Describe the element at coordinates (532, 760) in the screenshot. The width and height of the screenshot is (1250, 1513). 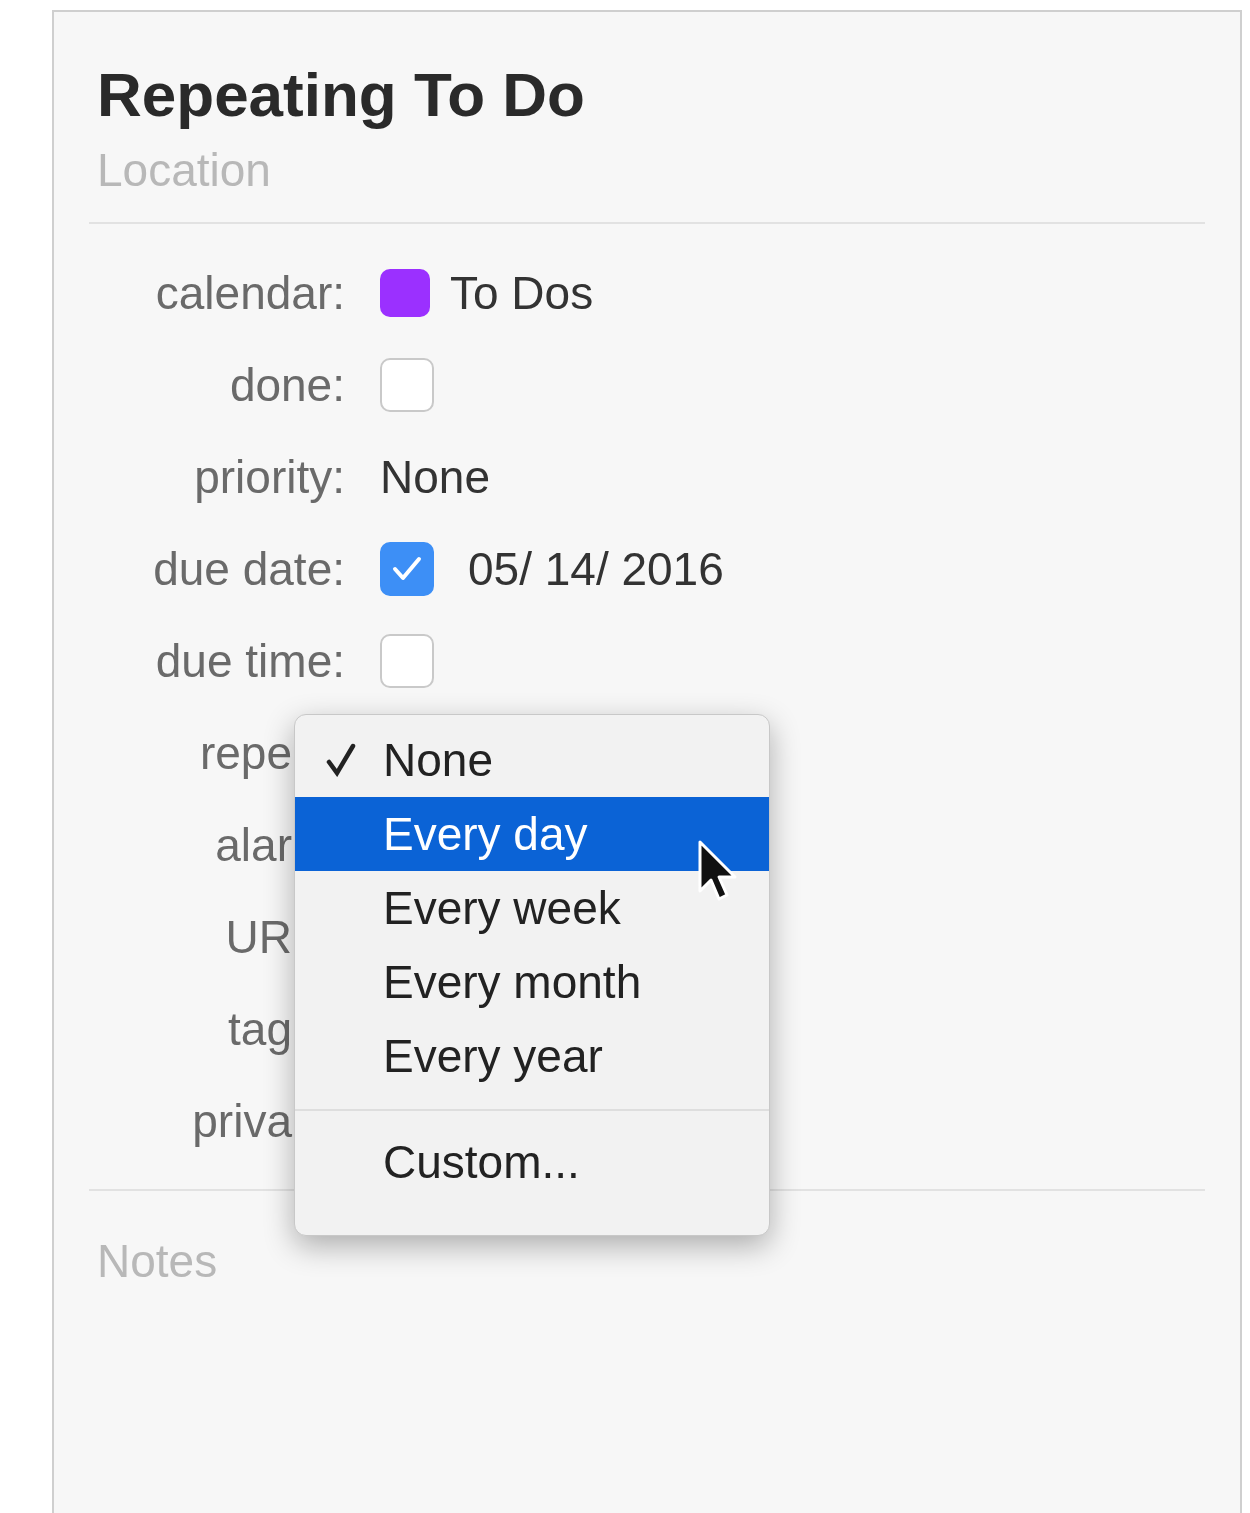
I see `menu-item: None` at that location.